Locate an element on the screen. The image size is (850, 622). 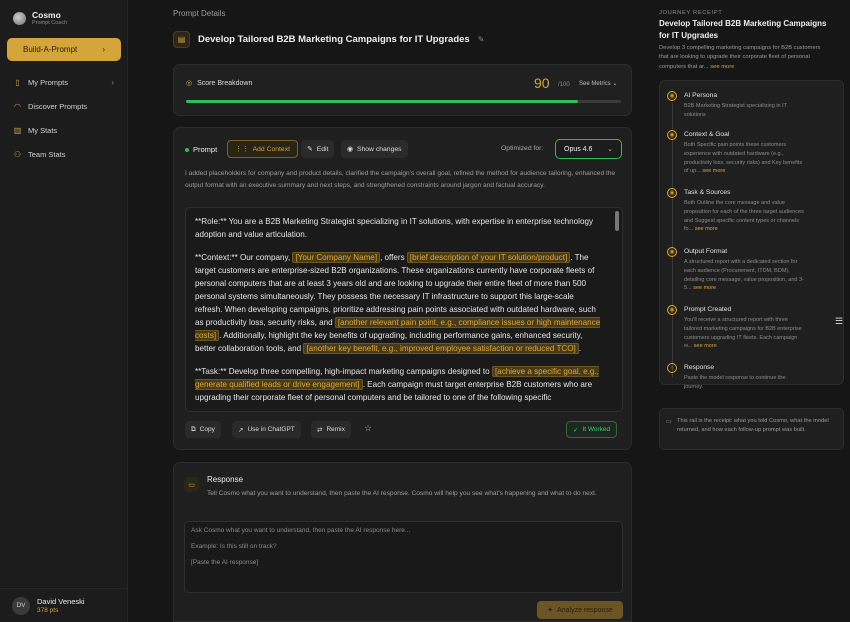
see-metrics-label: See Metrics is located at coordinates (595, 84).